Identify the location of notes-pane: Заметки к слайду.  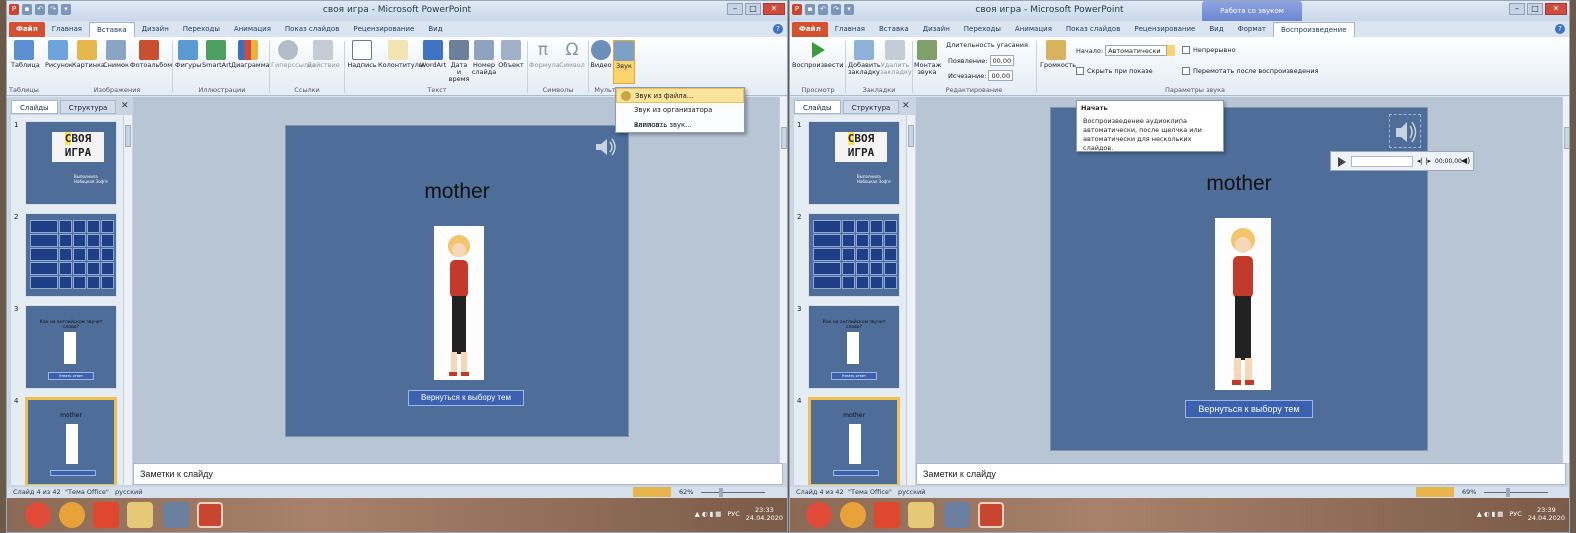
(1241, 474).